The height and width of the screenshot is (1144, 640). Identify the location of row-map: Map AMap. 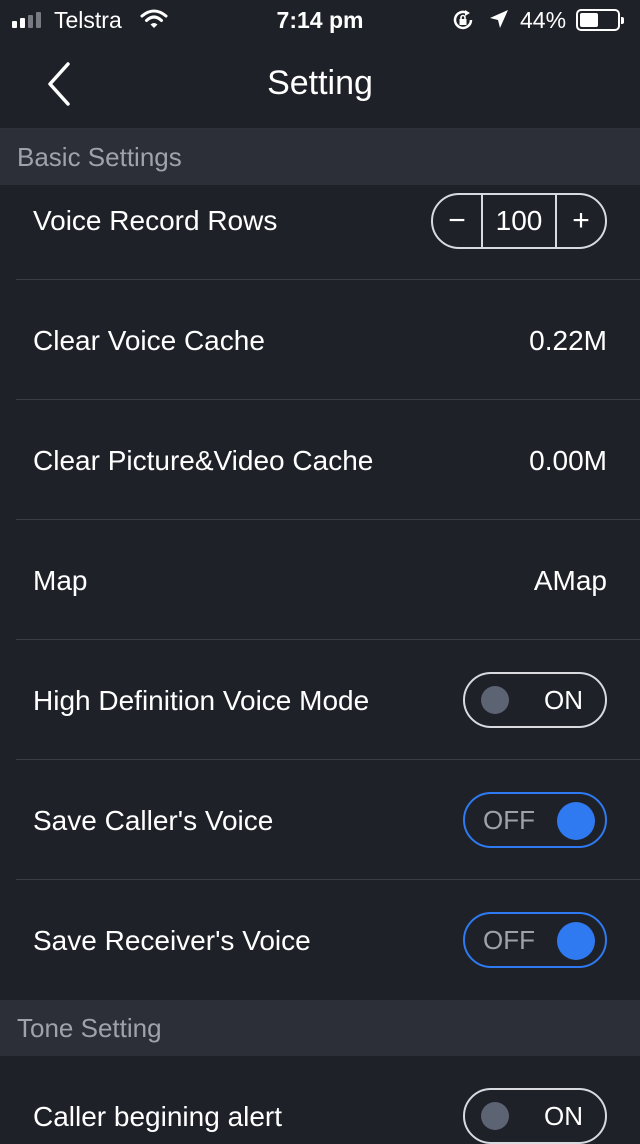
(320, 580).